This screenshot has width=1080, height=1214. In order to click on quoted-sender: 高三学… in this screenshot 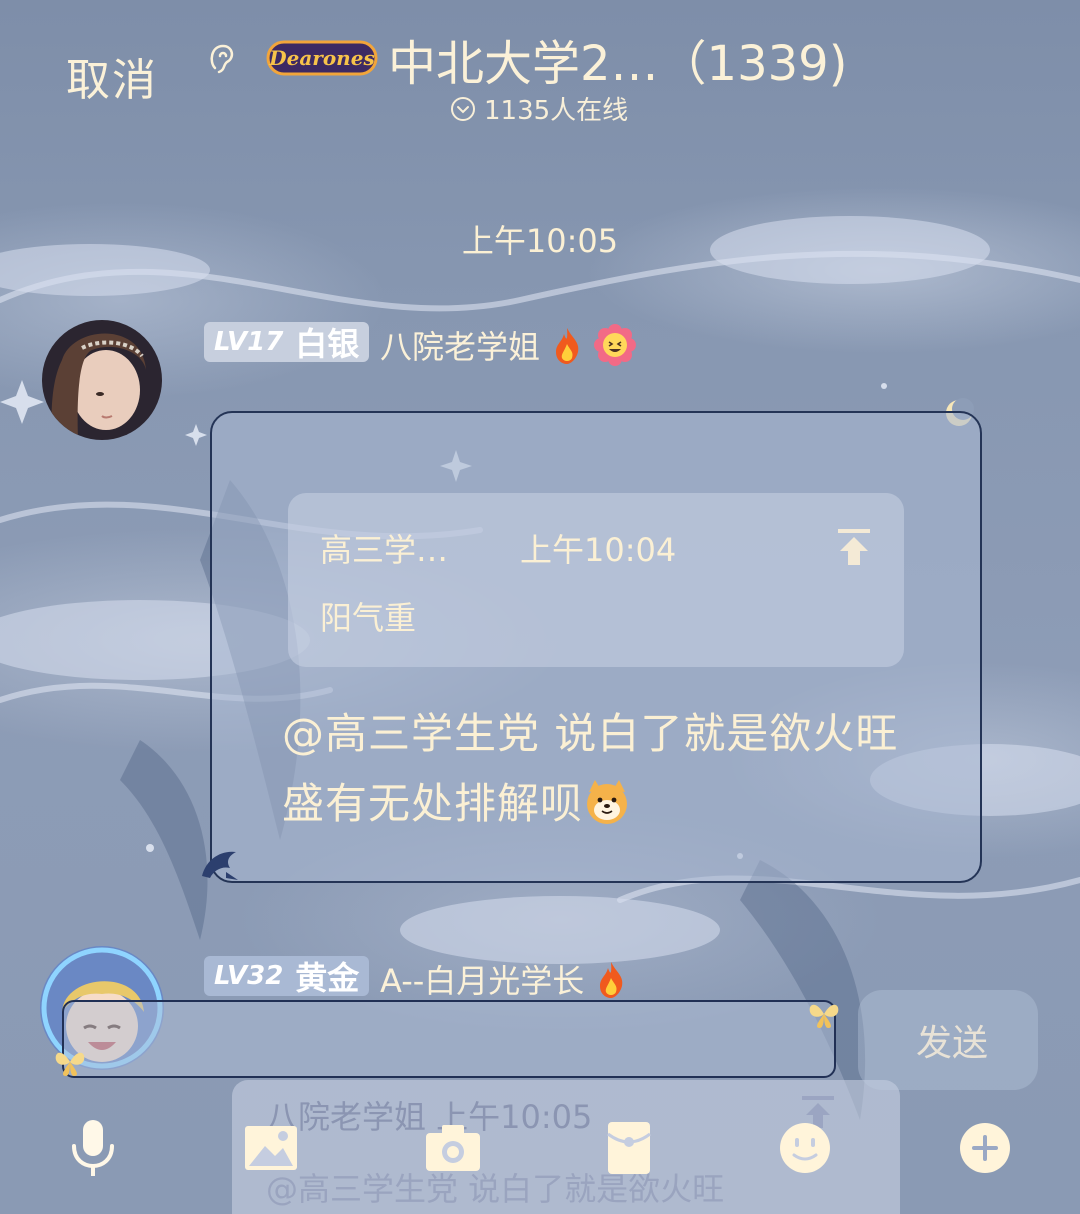, I will do `click(384, 550)`.